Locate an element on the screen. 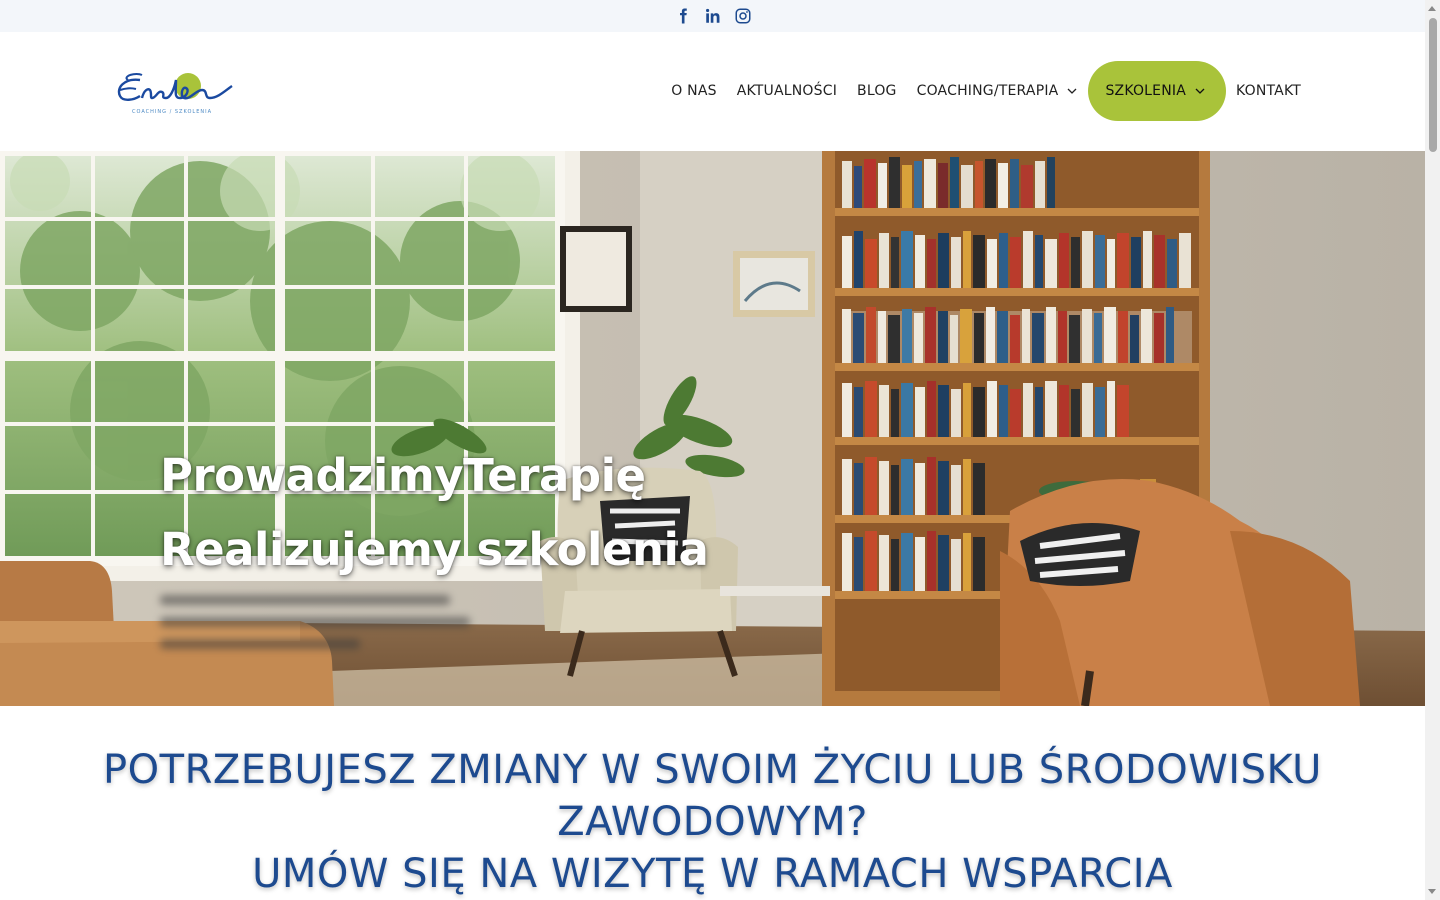 The width and height of the screenshot is (1440, 900). hero-title-line1: ProwadzimyTerapię is located at coordinates (403, 475).